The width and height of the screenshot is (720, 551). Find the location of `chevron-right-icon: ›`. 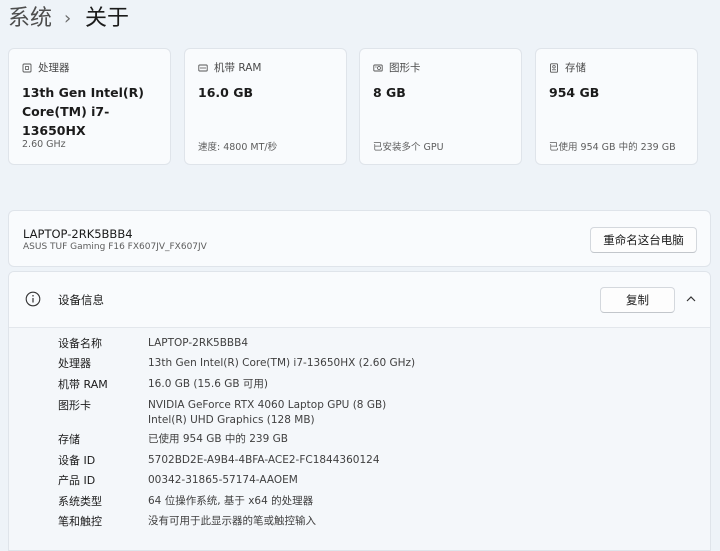

chevron-right-icon: › is located at coordinates (68, 18).